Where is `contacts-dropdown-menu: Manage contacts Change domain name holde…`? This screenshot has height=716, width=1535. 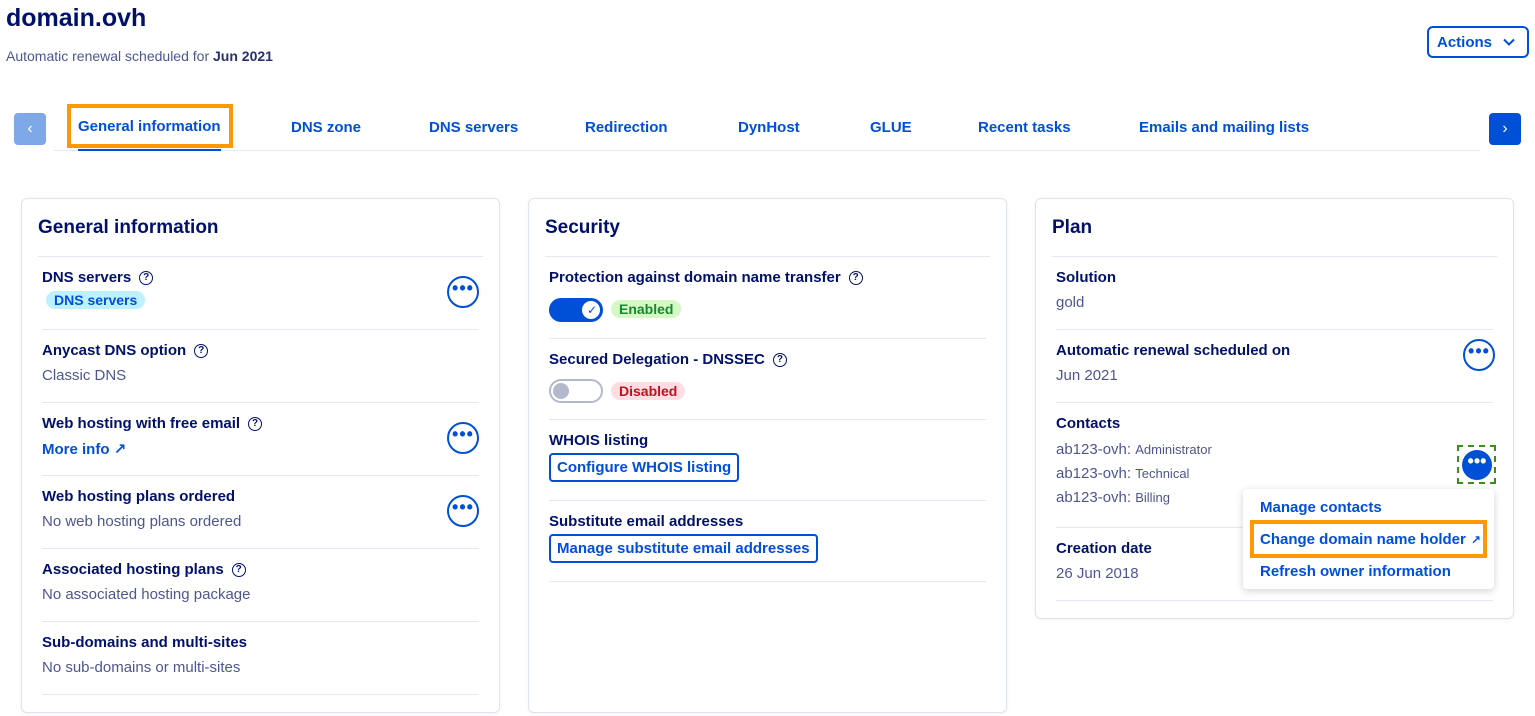 contacts-dropdown-menu: Manage contacts Change domain name holde… is located at coordinates (1368, 539).